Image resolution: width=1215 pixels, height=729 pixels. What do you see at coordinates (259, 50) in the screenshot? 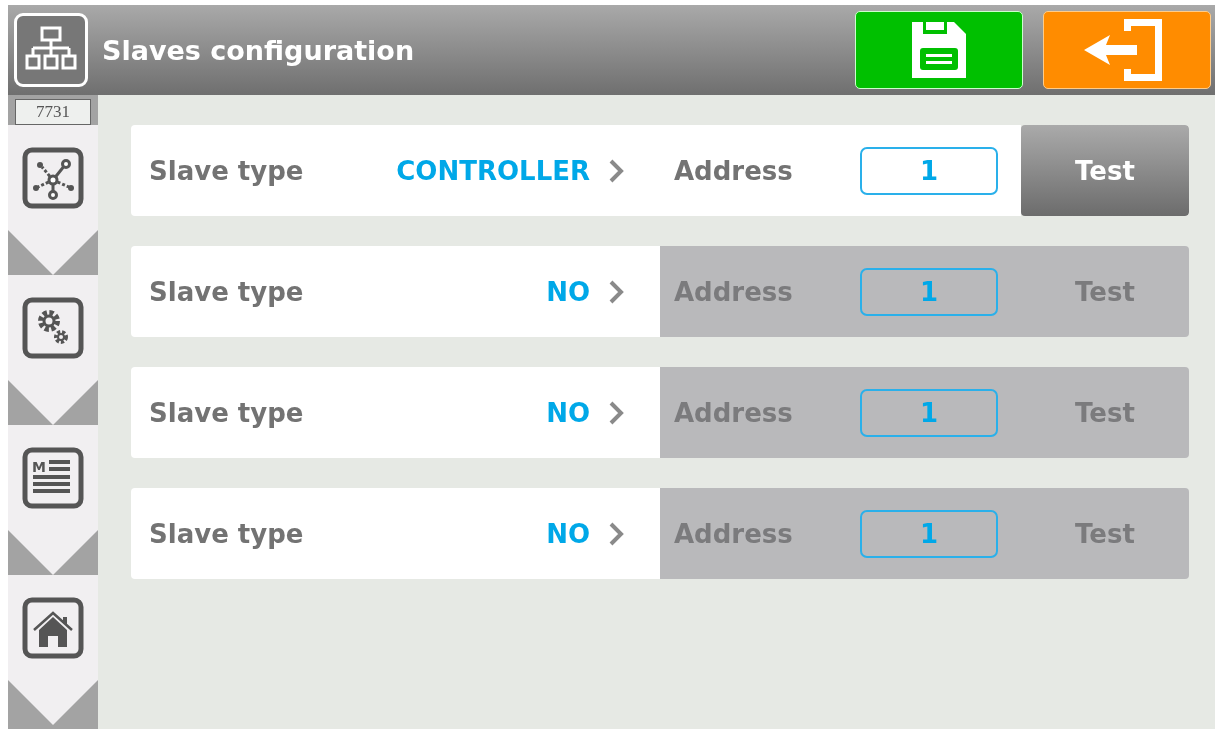
I see `screen-title: Slaves configuration` at bounding box center [259, 50].